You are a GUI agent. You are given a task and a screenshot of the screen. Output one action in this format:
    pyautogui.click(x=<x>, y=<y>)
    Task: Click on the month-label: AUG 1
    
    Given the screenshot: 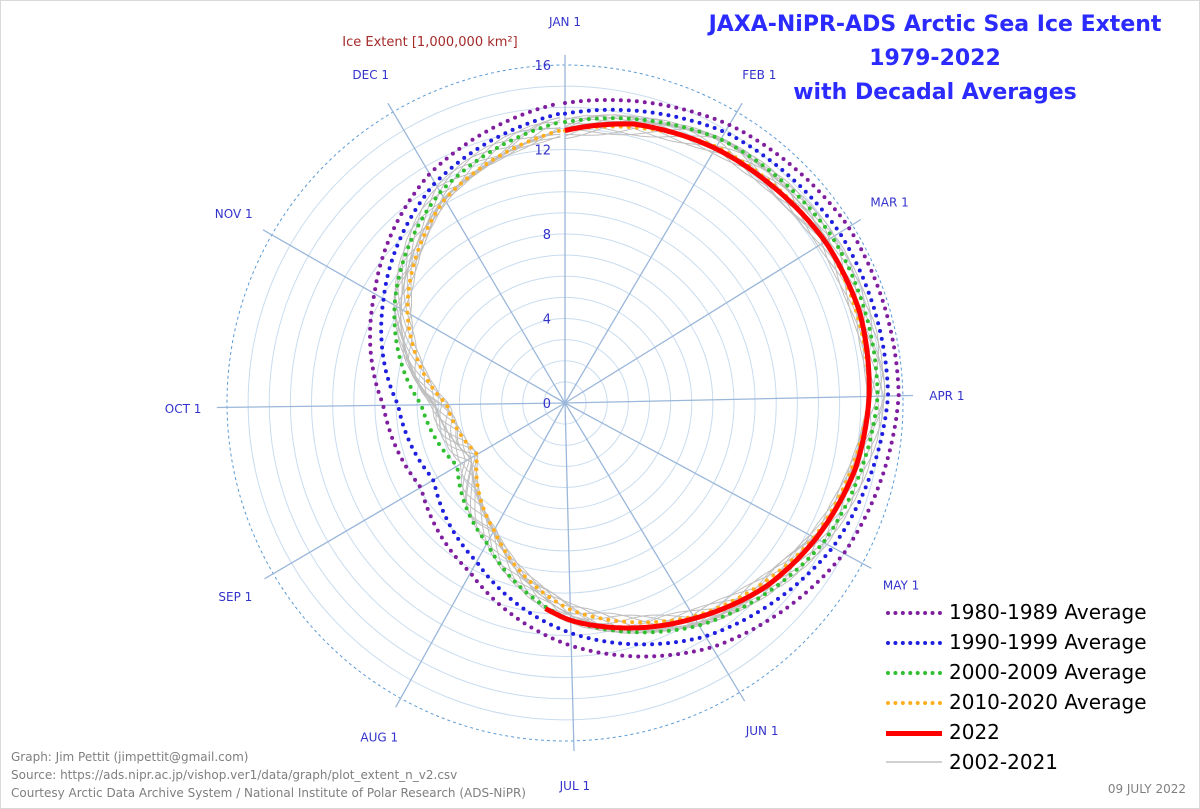 What is the action you would take?
    pyautogui.click(x=379, y=738)
    